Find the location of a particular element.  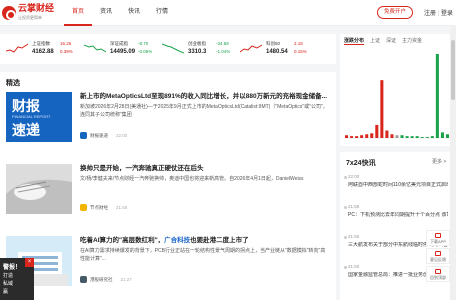

ticker-pct: -1.04% is located at coordinates (223, 51).